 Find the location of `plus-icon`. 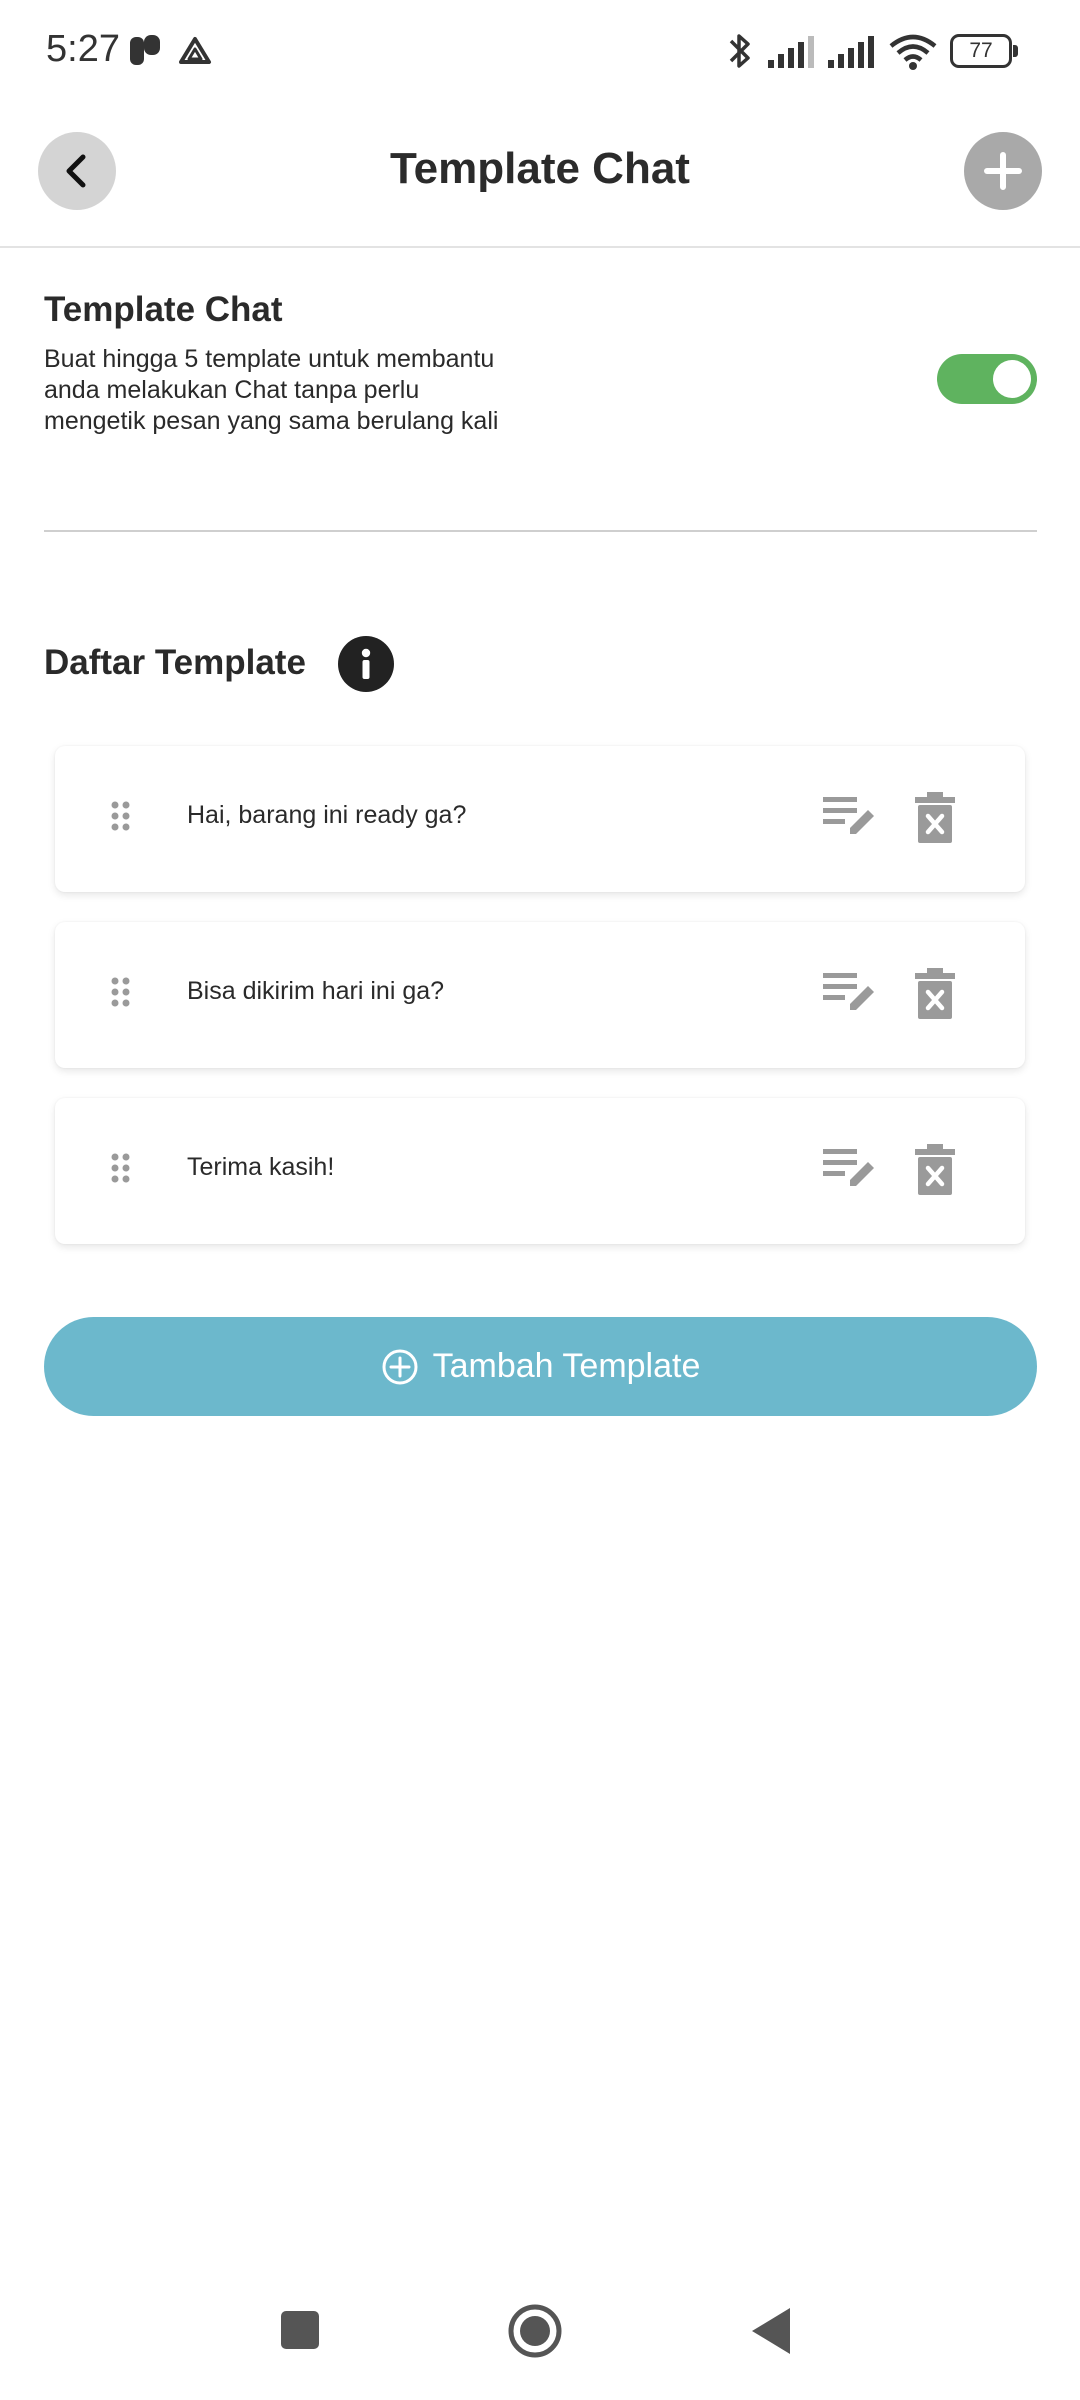

plus-icon is located at coordinates (1003, 171).